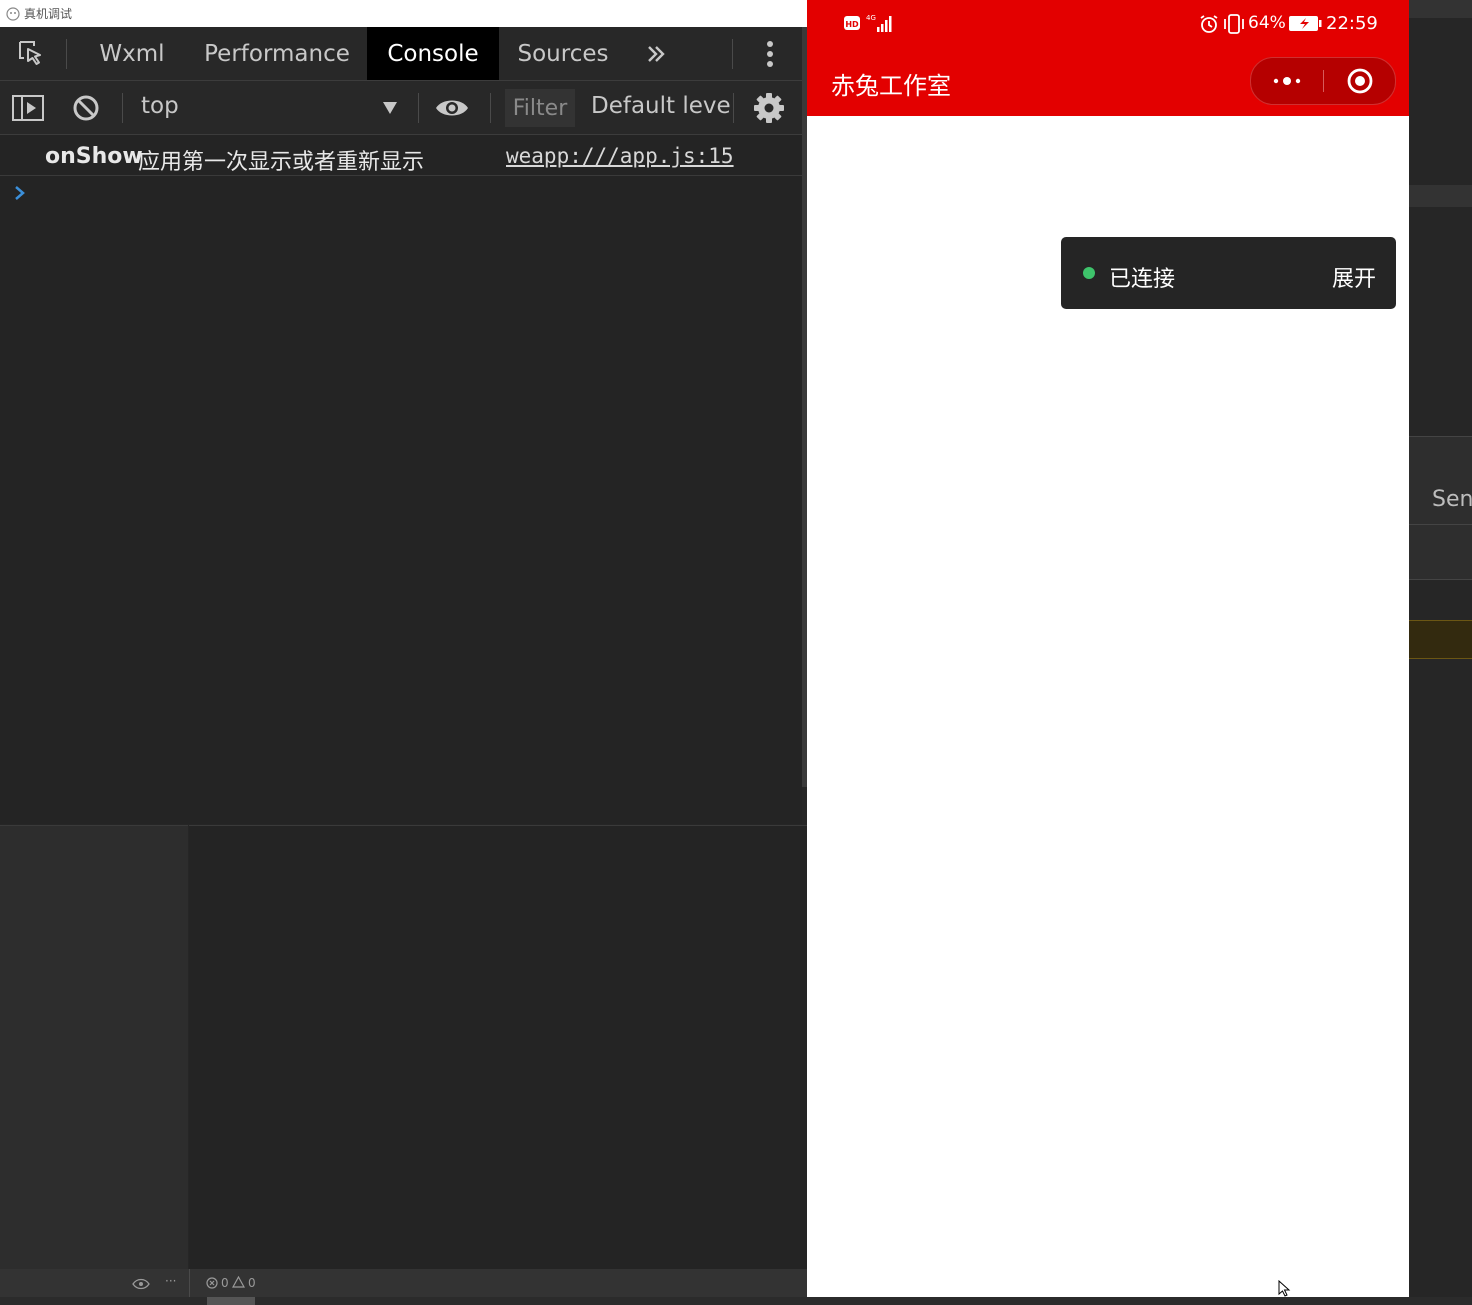  I want to click on connection-status-dot, so click(1089, 273).